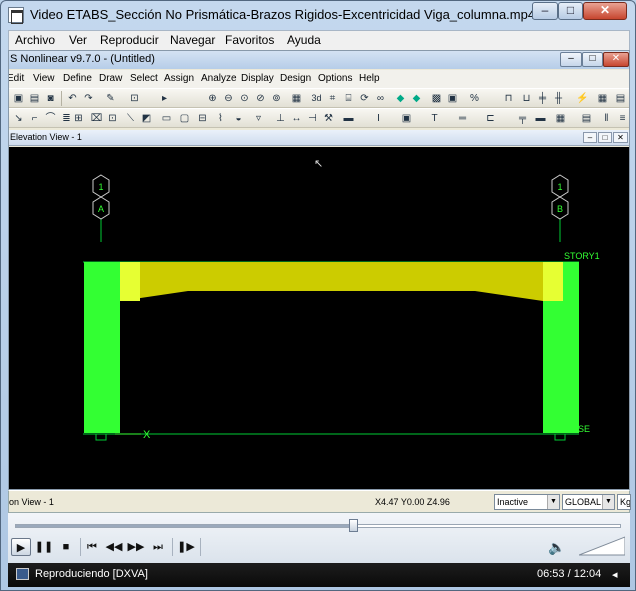 Image resolution: width=636 pixels, height=591 pixels. What do you see at coordinates (130, 281) in the screenshot?
I see `rigid-zone-left` at bounding box center [130, 281].